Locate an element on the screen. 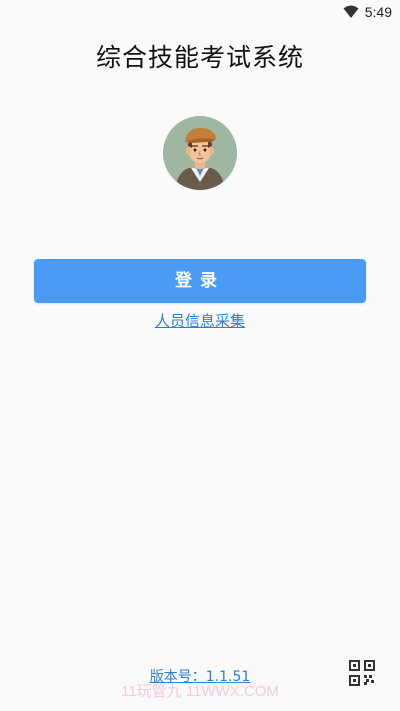 This screenshot has width=400, height=711. qr-code-icon is located at coordinates (362, 673).